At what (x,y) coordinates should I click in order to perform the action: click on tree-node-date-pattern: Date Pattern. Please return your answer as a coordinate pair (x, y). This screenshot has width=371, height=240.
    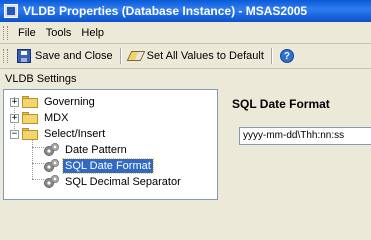
    Looking at the image, I should click on (86, 150).